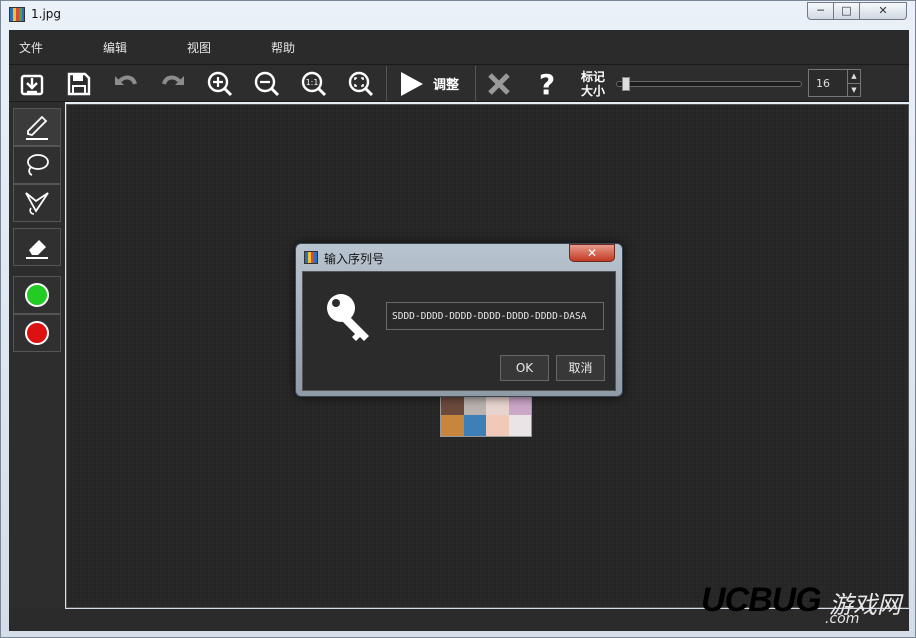 The image size is (916, 638). I want to click on watermark-domain: .com, so click(842, 619).